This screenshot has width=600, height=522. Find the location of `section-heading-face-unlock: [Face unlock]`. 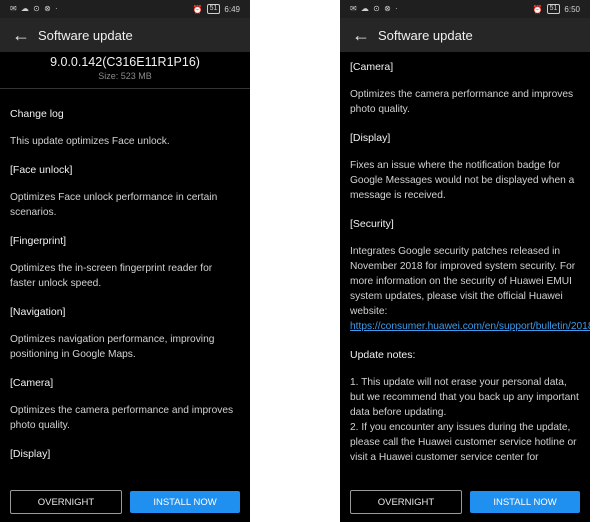

section-heading-face-unlock: [Face unlock] is located at coordinates (41, 170).